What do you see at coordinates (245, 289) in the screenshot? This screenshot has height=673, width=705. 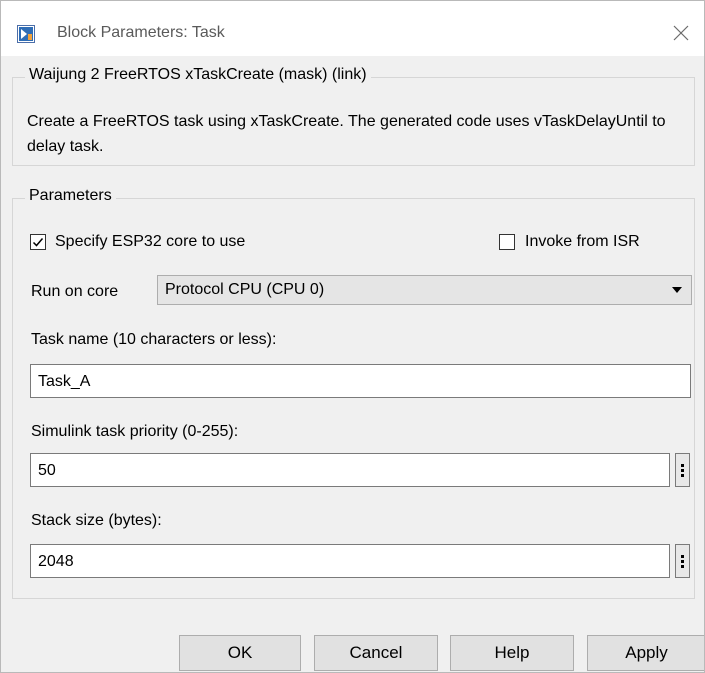 I see `run-on-core-value: Protocol CPU (CPU 0)` at bounding box center [245, 289].